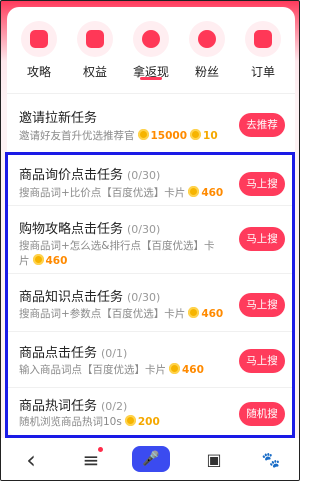 The image size is (320, 481). What do you see at coordinates (38, 72) in the screenshot?
I see `category-label: 攻略` at bounding box center [38, 72].